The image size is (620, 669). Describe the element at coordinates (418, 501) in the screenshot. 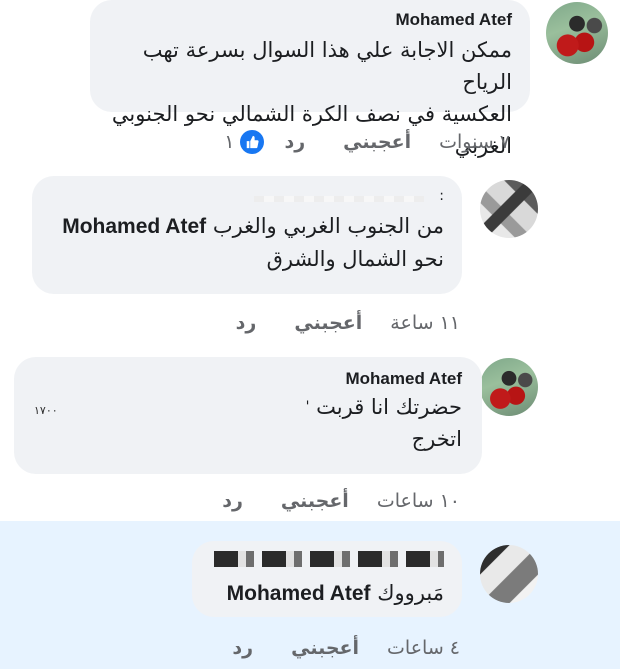

I see `comment-time: ١٠ ساعات` at that location.